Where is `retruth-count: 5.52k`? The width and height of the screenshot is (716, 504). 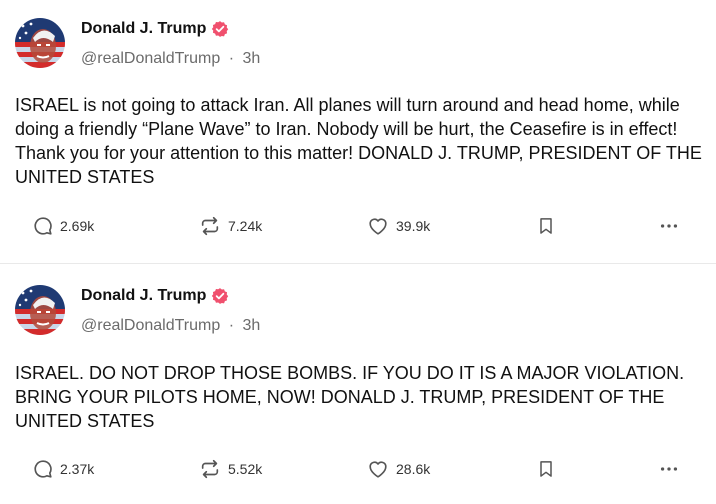
retruth-count: 5.52k is located at coordinates (245, 469).